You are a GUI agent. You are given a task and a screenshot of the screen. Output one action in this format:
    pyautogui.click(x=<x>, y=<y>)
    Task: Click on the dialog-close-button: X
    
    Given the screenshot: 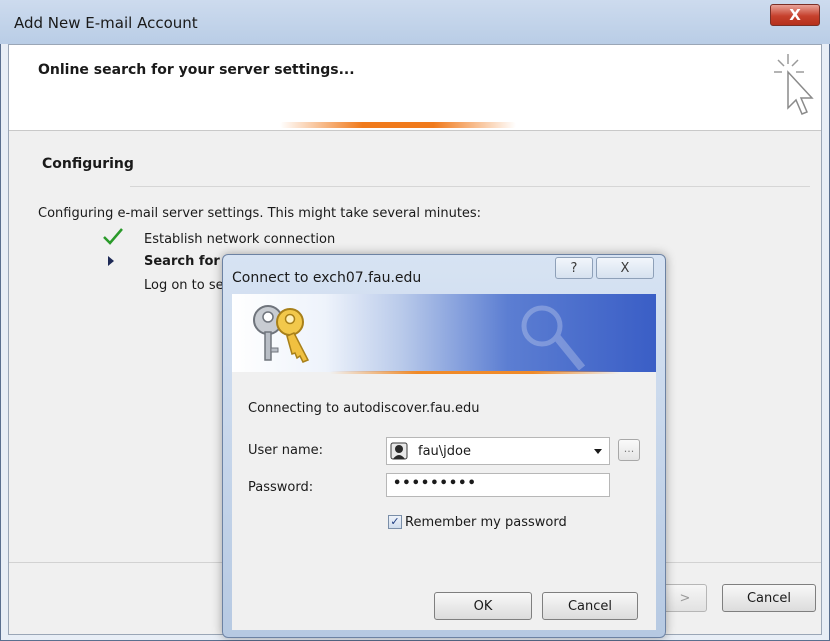 What is the action you would take?
    pyautogui.click(x=625, y=268)
    